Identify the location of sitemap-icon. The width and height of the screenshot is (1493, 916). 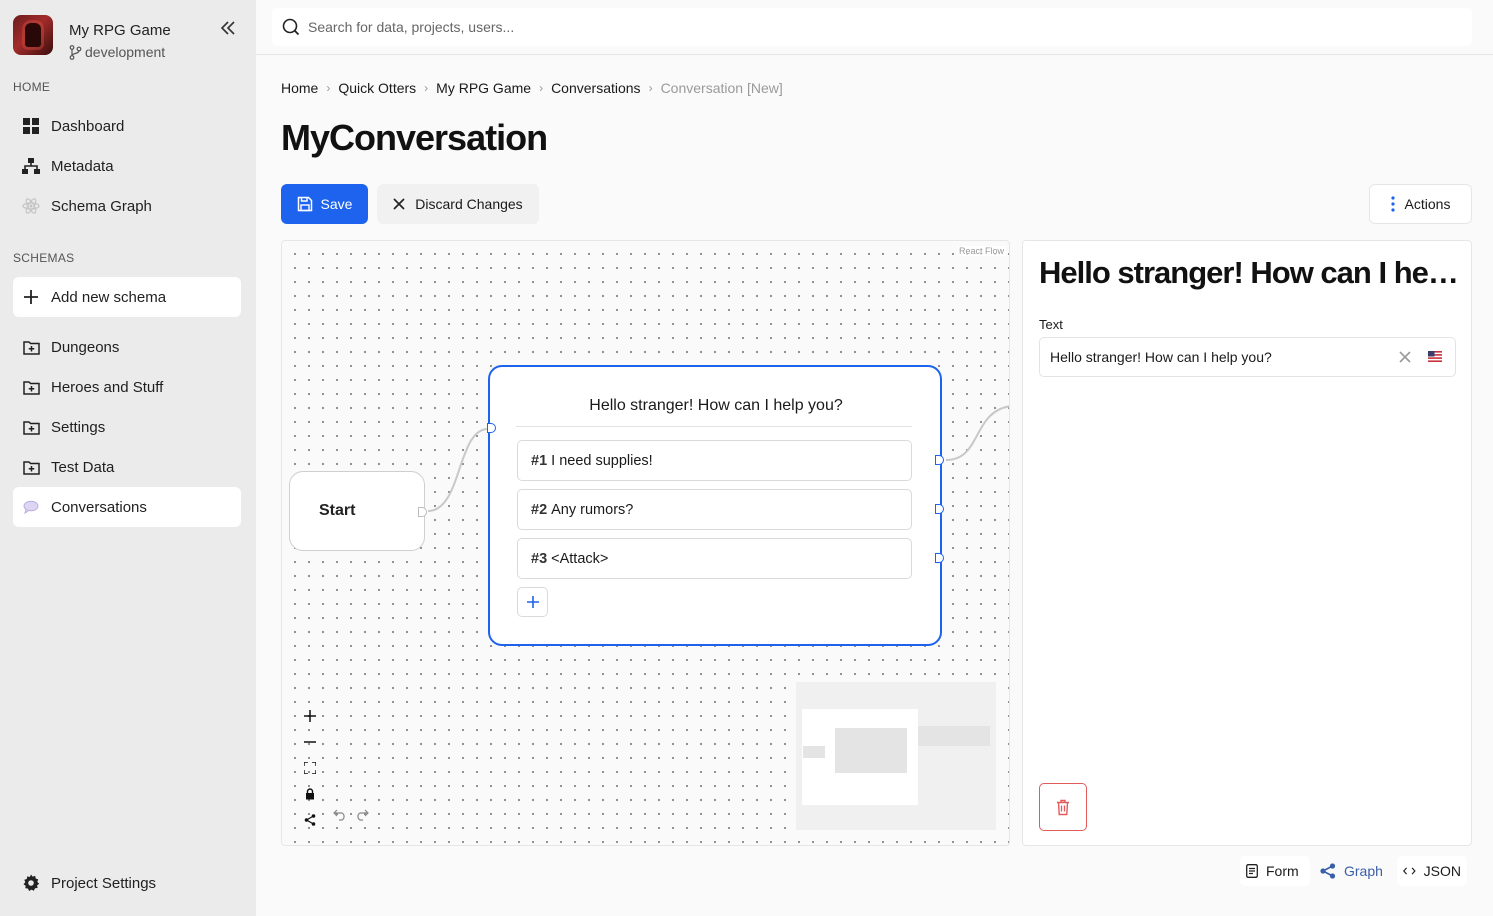
(31, 166).